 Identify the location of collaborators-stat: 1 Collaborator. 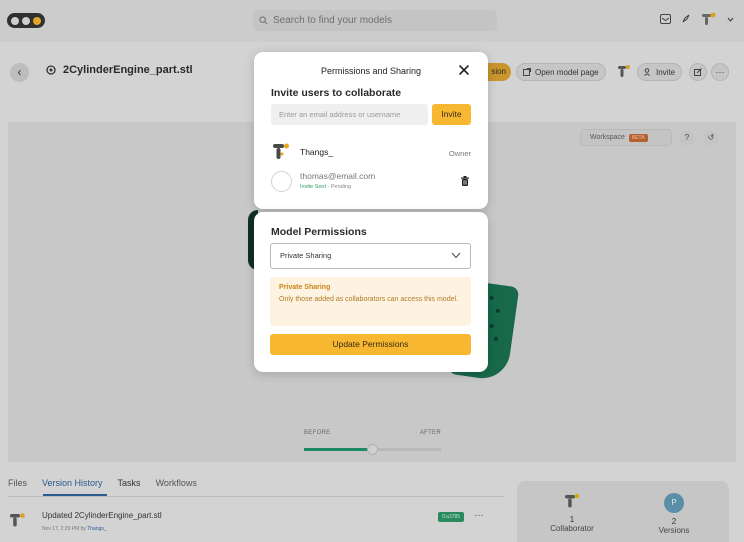
(572, 513).